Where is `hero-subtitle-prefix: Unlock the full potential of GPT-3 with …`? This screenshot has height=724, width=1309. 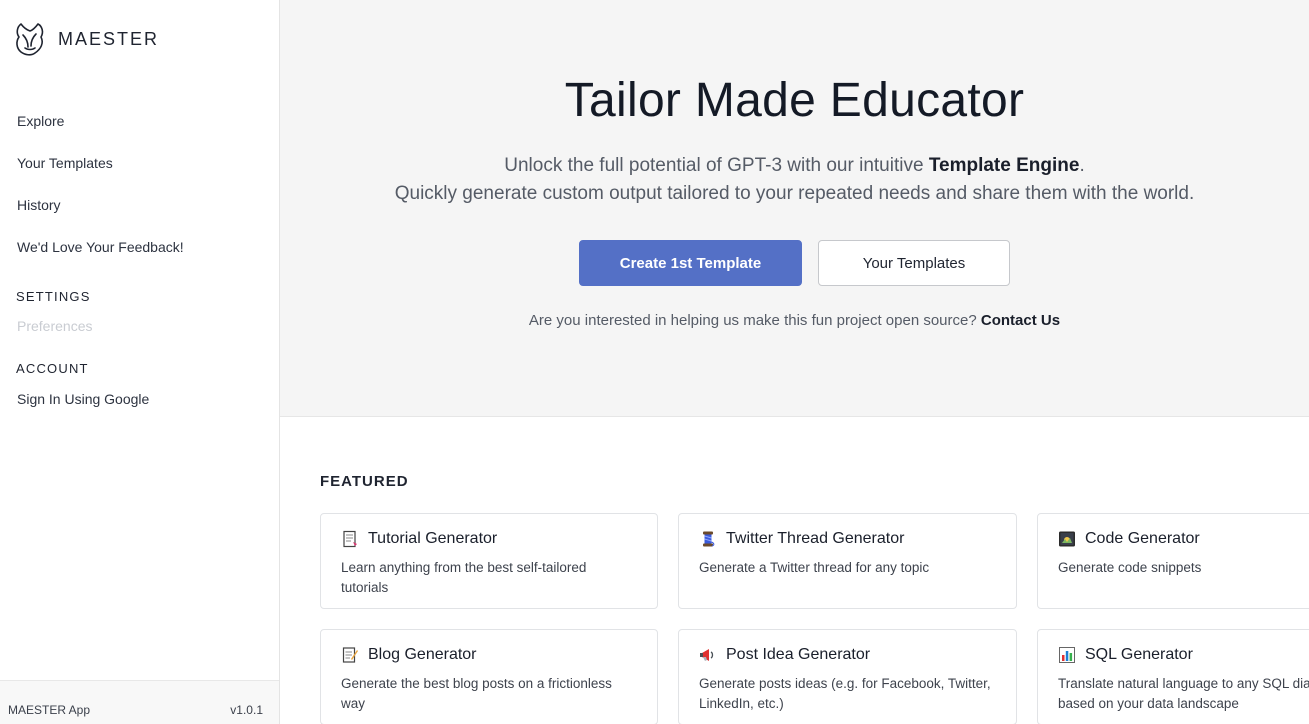 hero-subtitle-prefix: Unlock the full potential of GPT-3 with … is located at coordinates (716, 165).